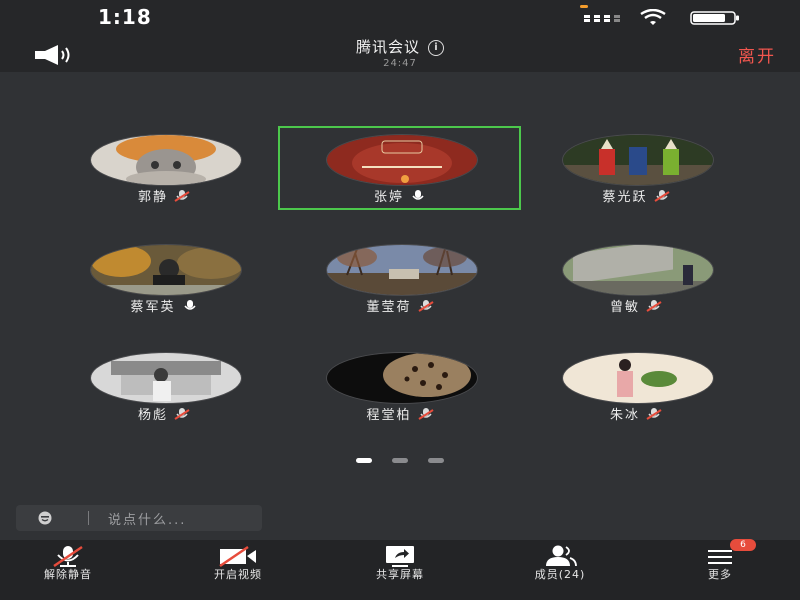 The height and width of the screenshot is (600, 800). I want to click on bottom-toolbar: 解除静音 开启视频 共享屏幕 成员(24) 6 更多, so click(400, 569).